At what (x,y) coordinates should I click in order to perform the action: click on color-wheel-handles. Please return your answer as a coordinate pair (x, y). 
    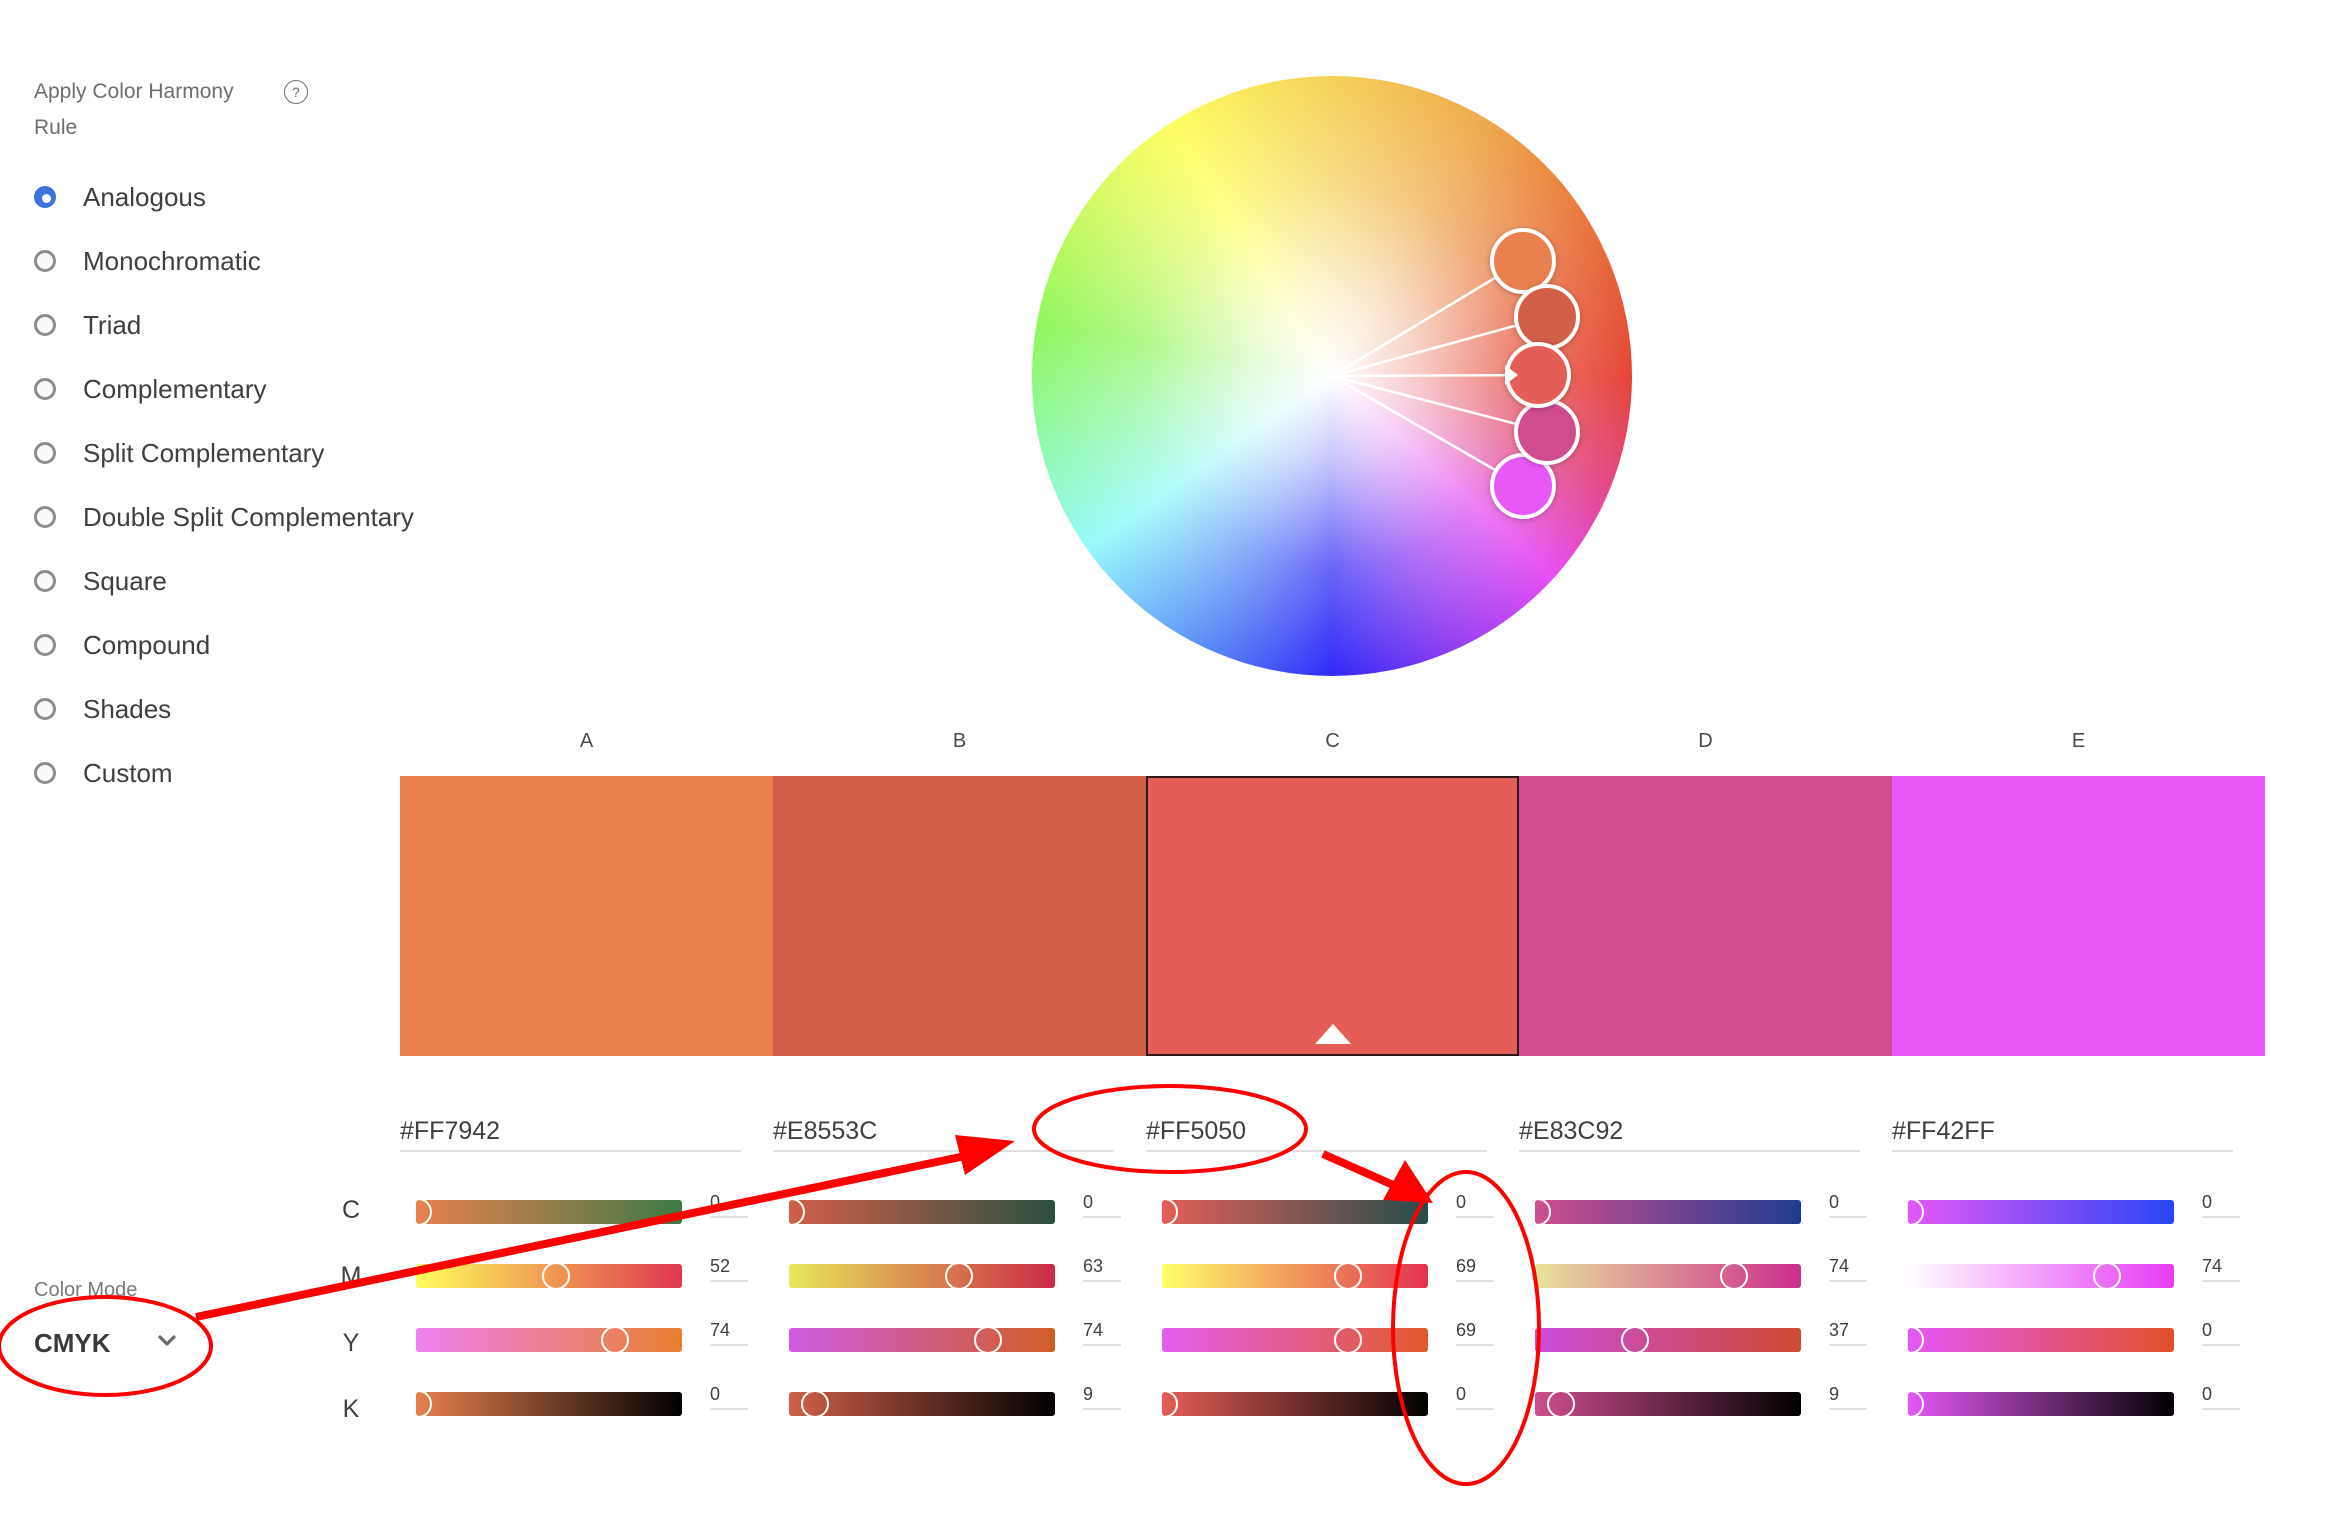
    Looking at the image, I should click on (1455, 373).